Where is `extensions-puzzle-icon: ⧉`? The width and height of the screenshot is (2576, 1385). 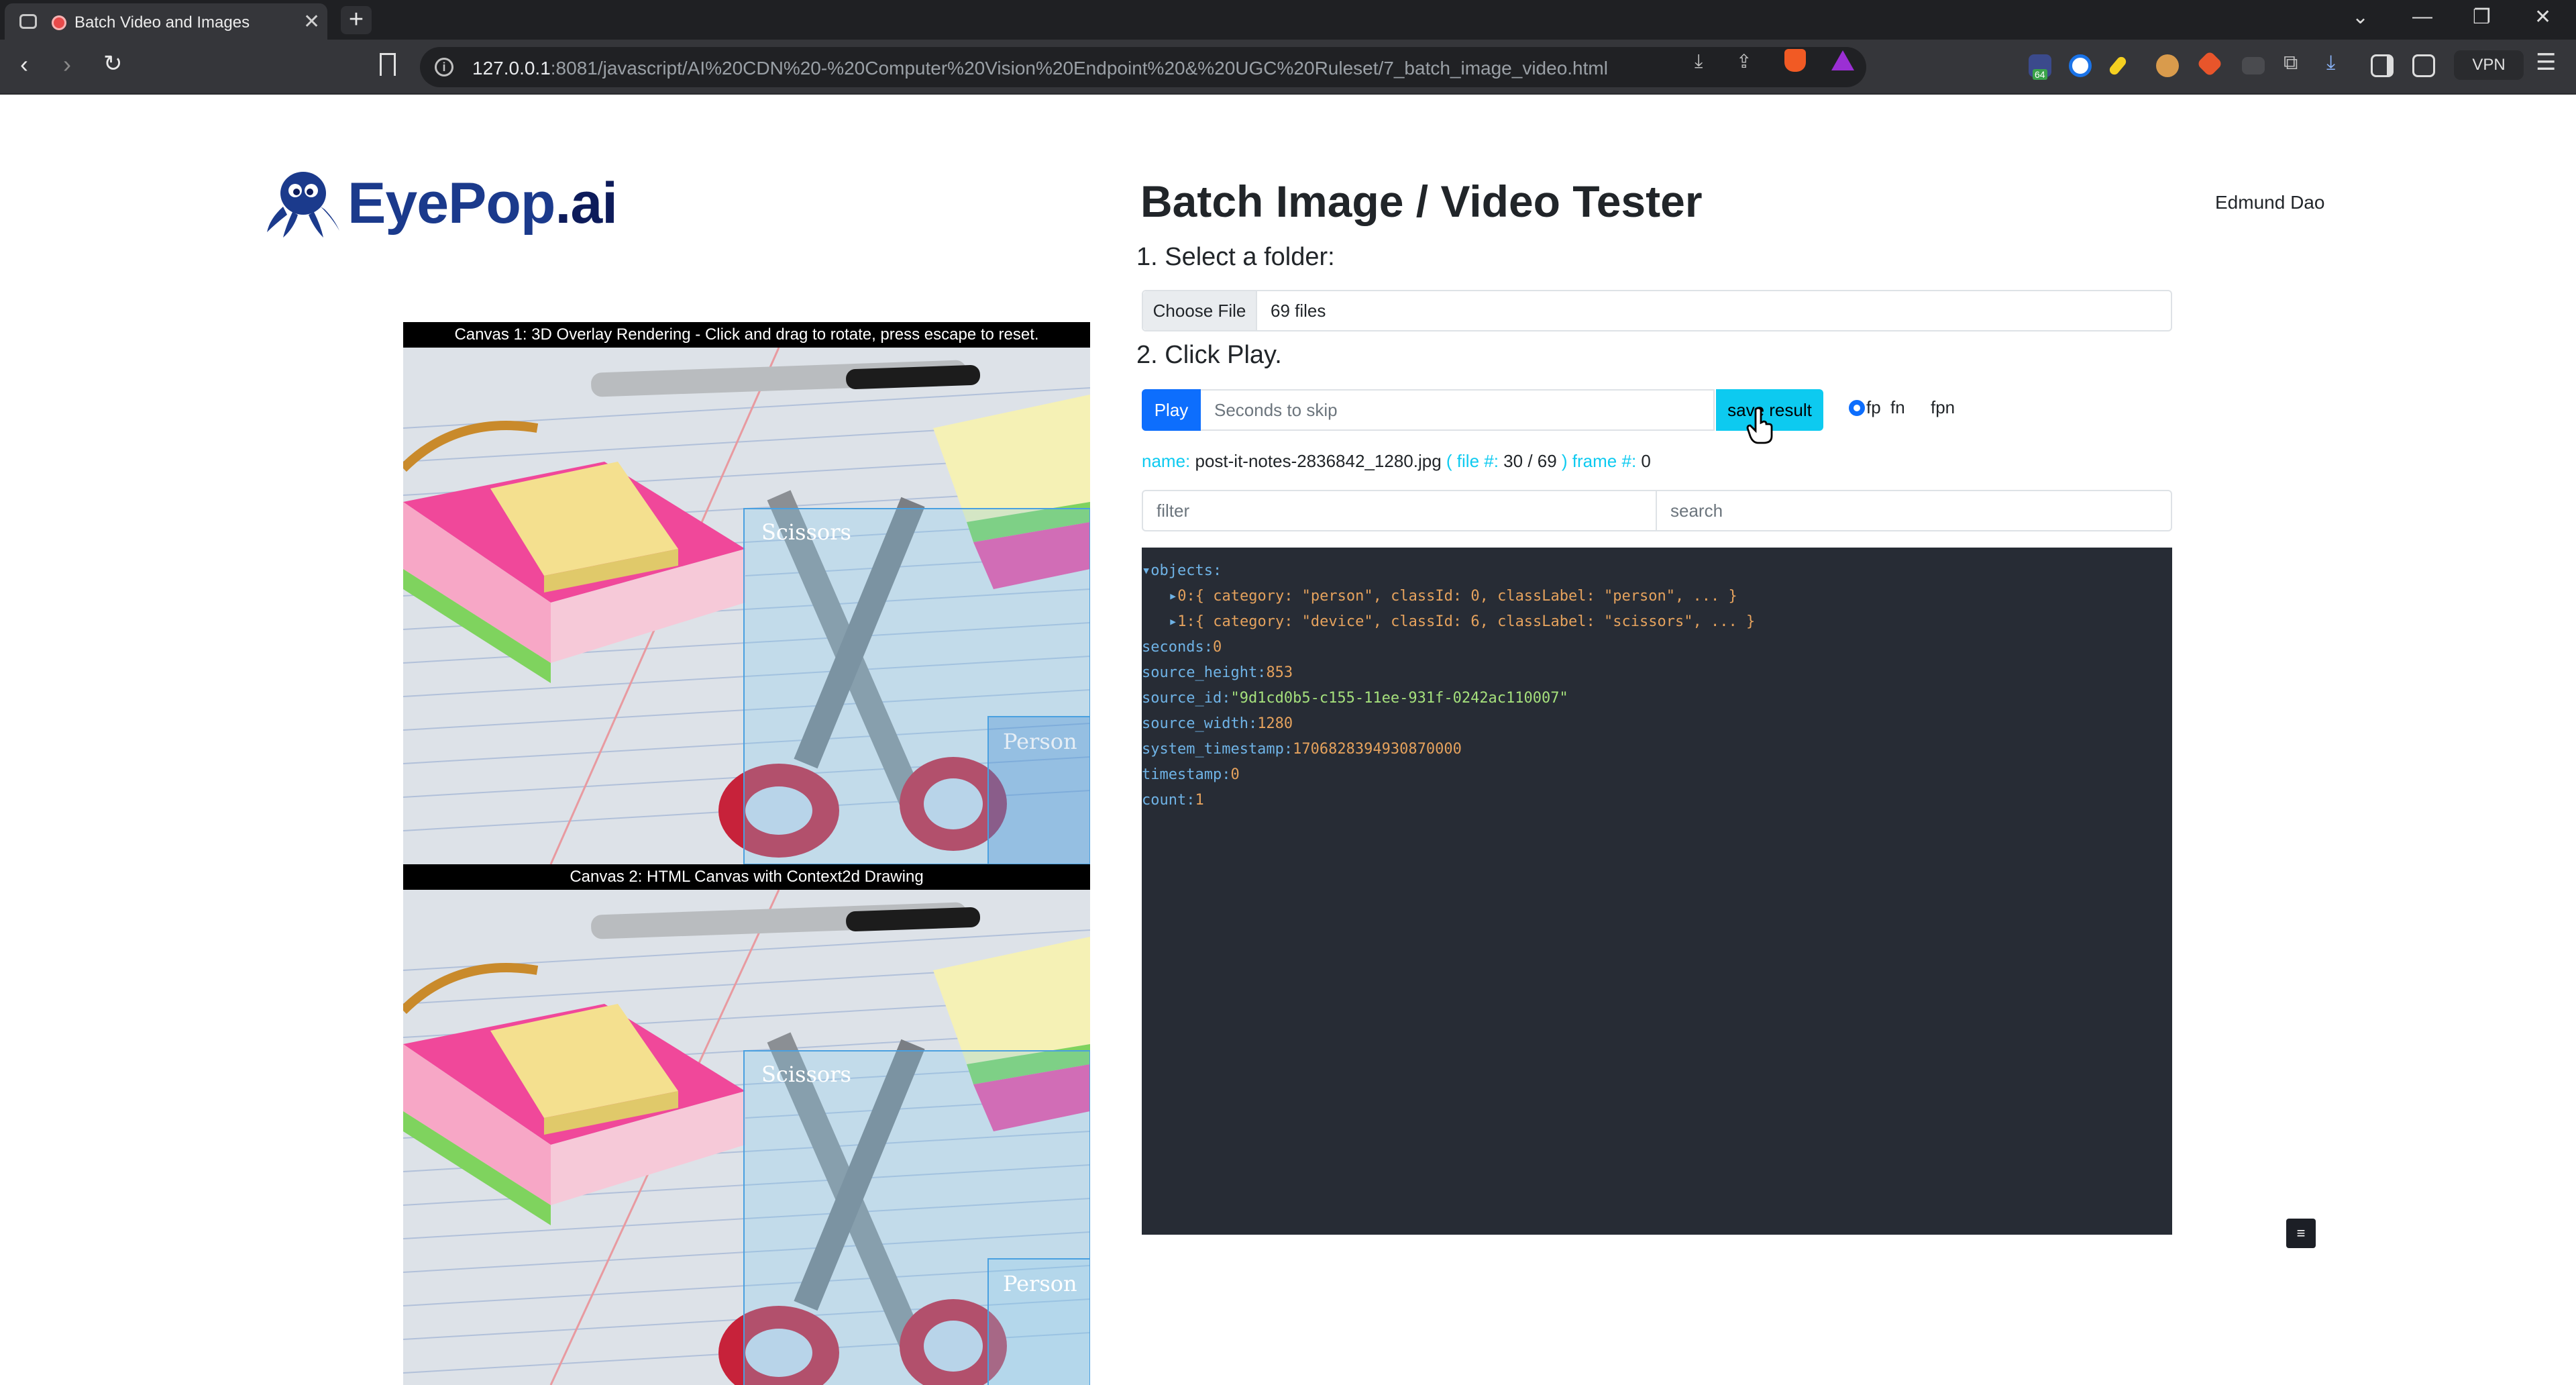 extensions-puzzle-icon: ⧉ is located at coordinates (2291, 63).